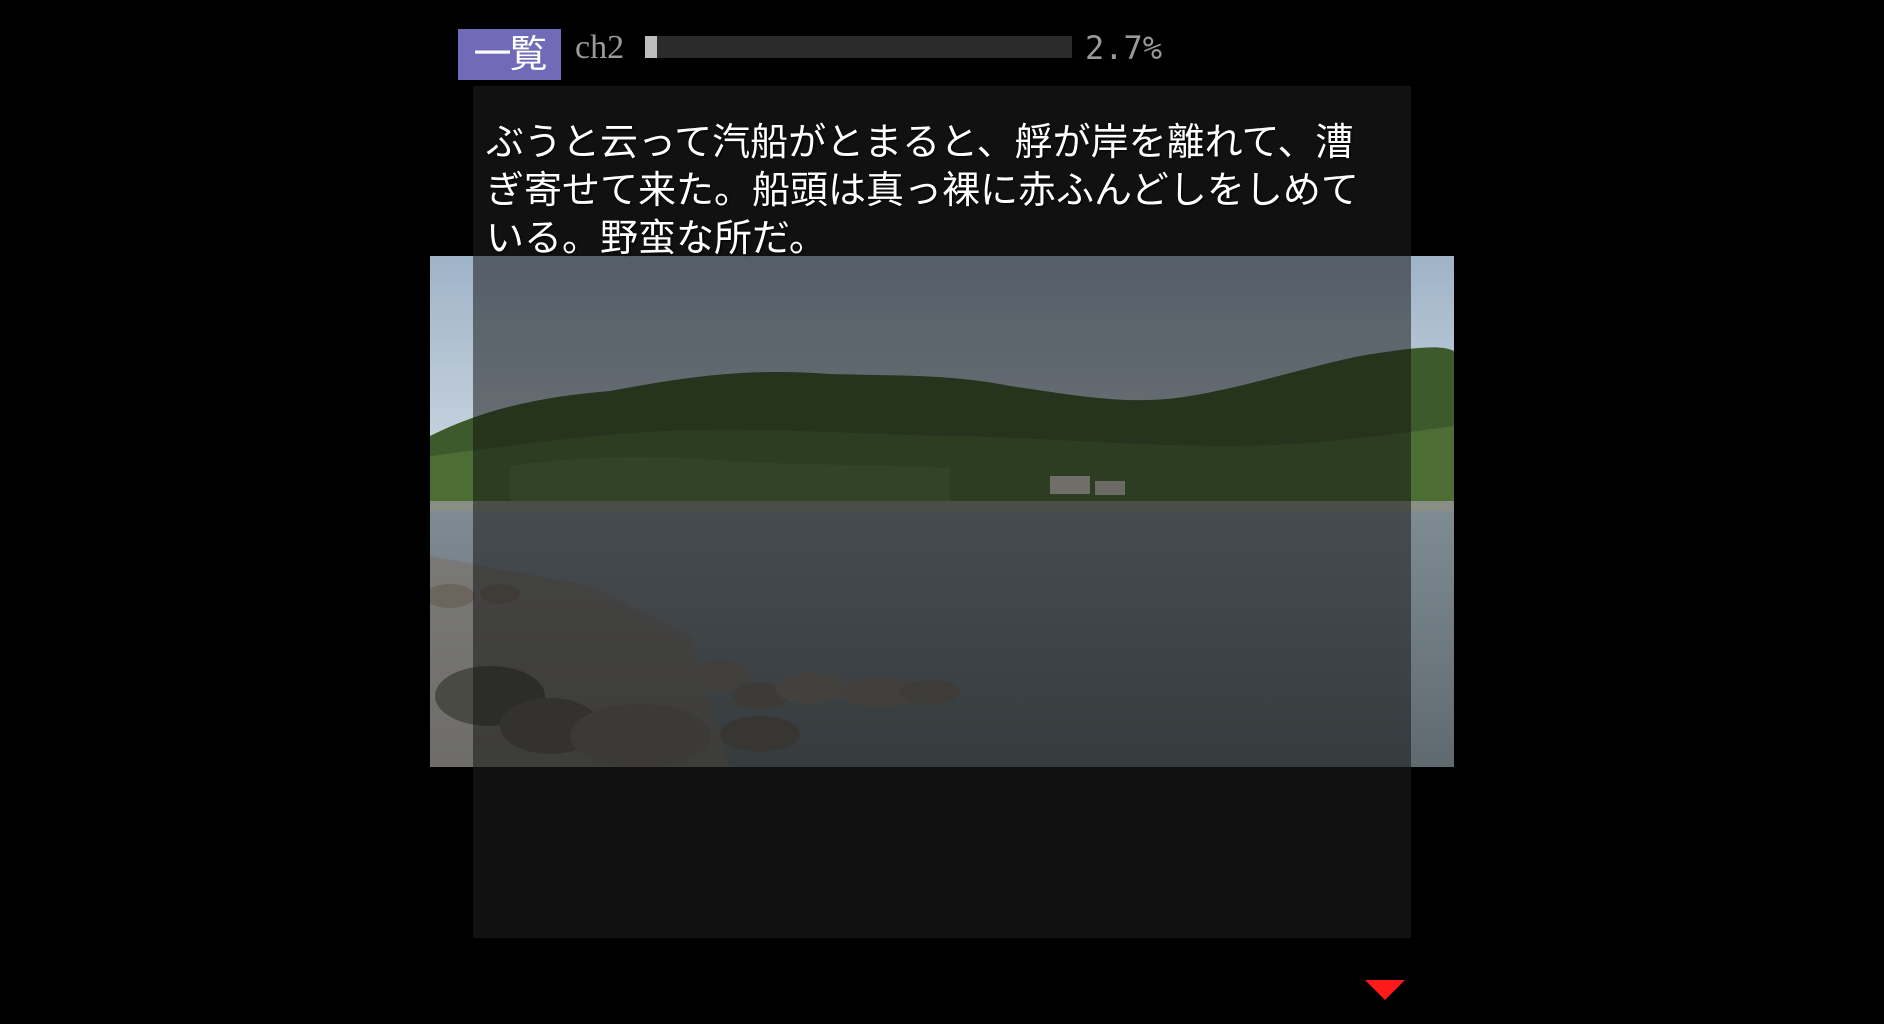 The image size is (1884, 1024). Describe the element at coordinates (858, 47) in the screenshot. I see `progress-bar` at that location.